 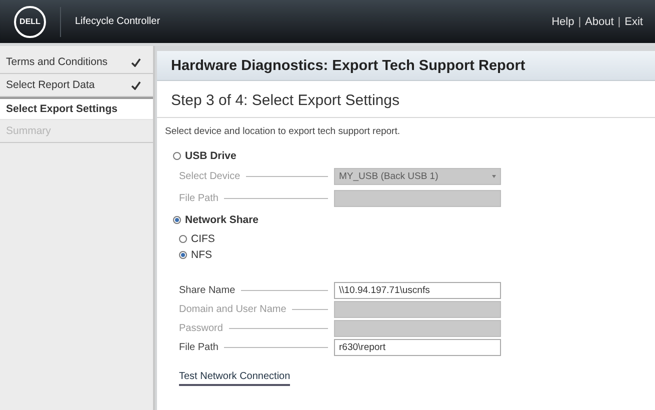 What do you see at coordinates (234, 378) in the screenshot?
I see `test-connection-link: Test Network Connection` at bounding box center [234, 378].